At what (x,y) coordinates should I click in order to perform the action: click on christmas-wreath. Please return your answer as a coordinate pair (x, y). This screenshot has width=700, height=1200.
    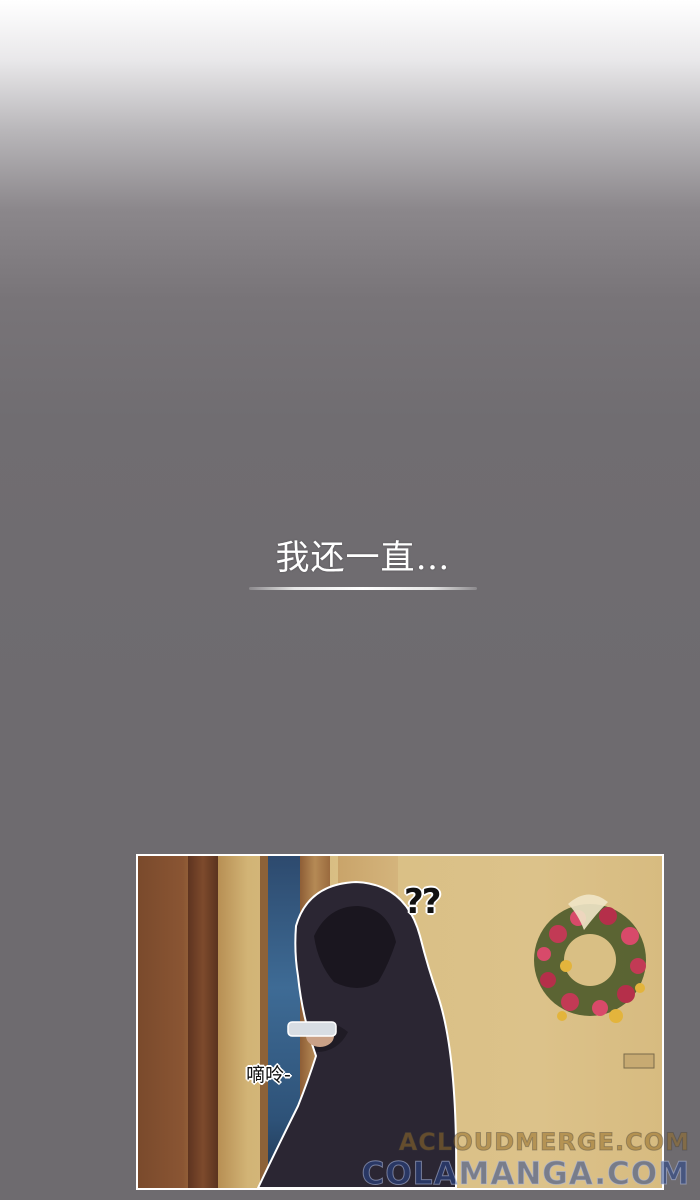
    Looking at the image, I should click on (590, 958).